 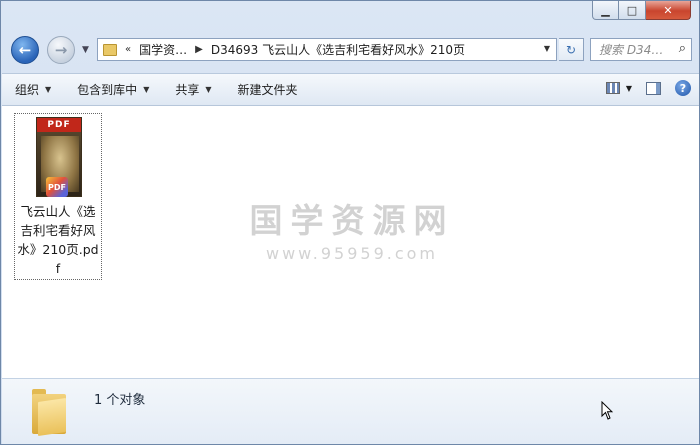 I want to click on address-bar: « 国学资… ▶ D34693 飞云山人《选吉利宅看好风水》210页 ▼, so click(x=327, y=49).